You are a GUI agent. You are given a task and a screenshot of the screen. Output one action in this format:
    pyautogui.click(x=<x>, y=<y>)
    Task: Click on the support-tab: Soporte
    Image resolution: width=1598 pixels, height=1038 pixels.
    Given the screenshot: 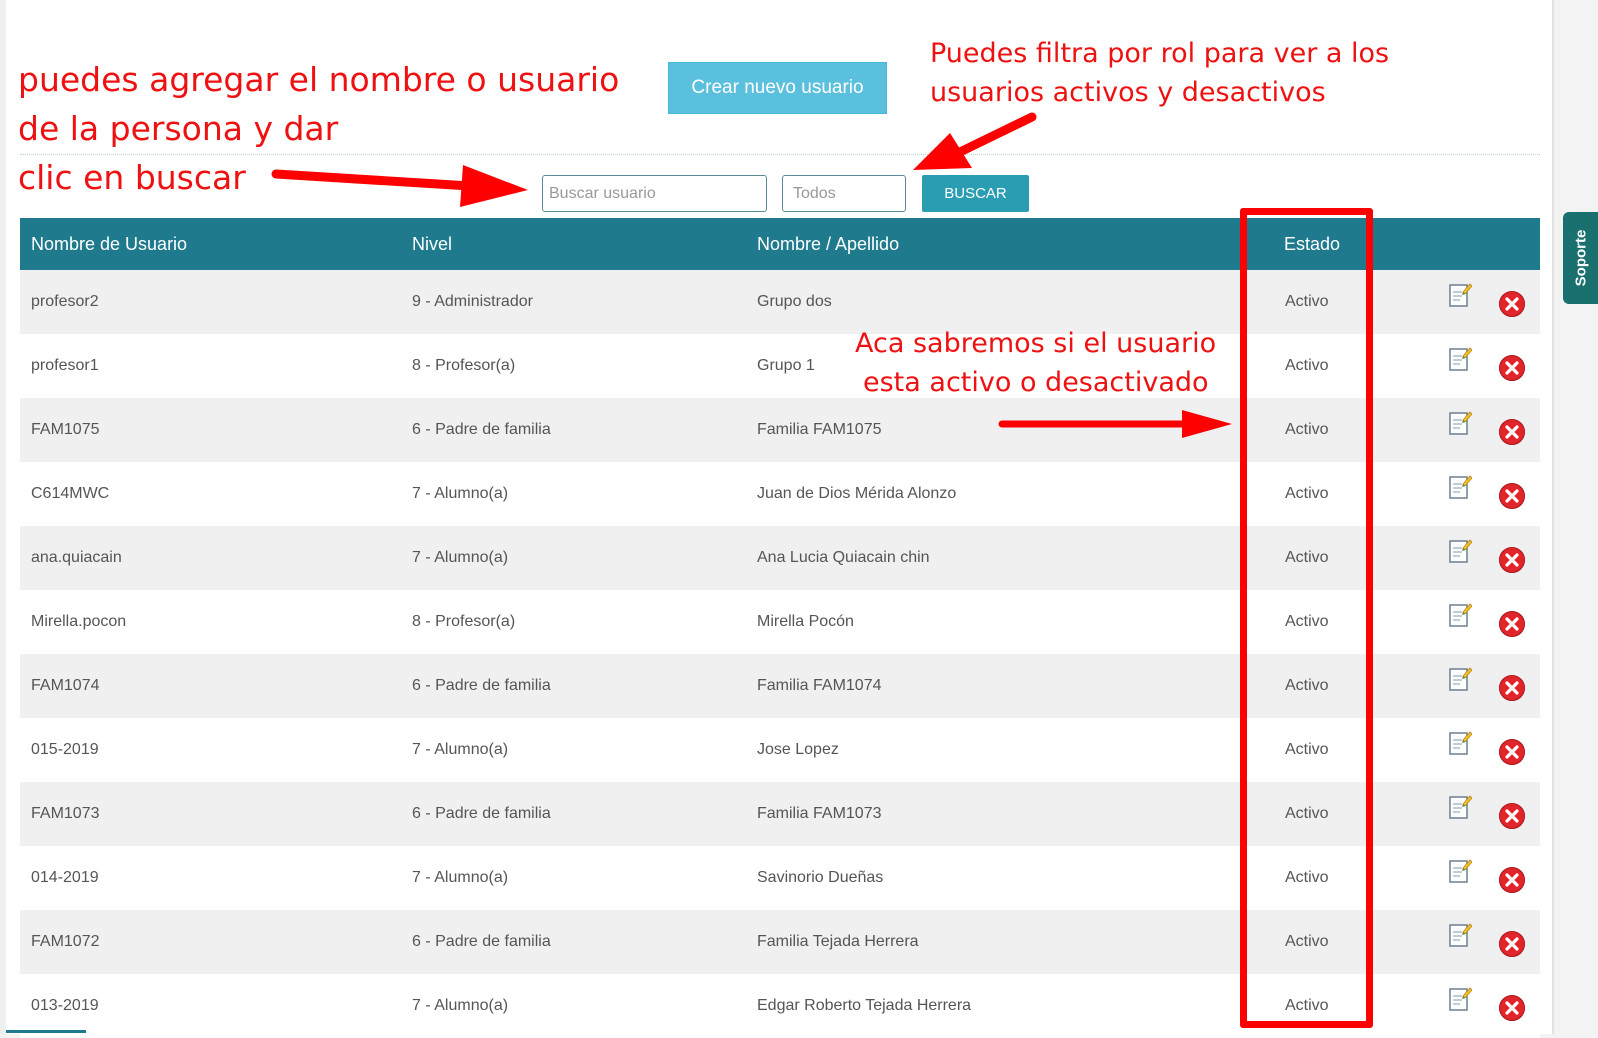 What is the action you would take?
    pyautogui.click(x=1580, y=258)
    